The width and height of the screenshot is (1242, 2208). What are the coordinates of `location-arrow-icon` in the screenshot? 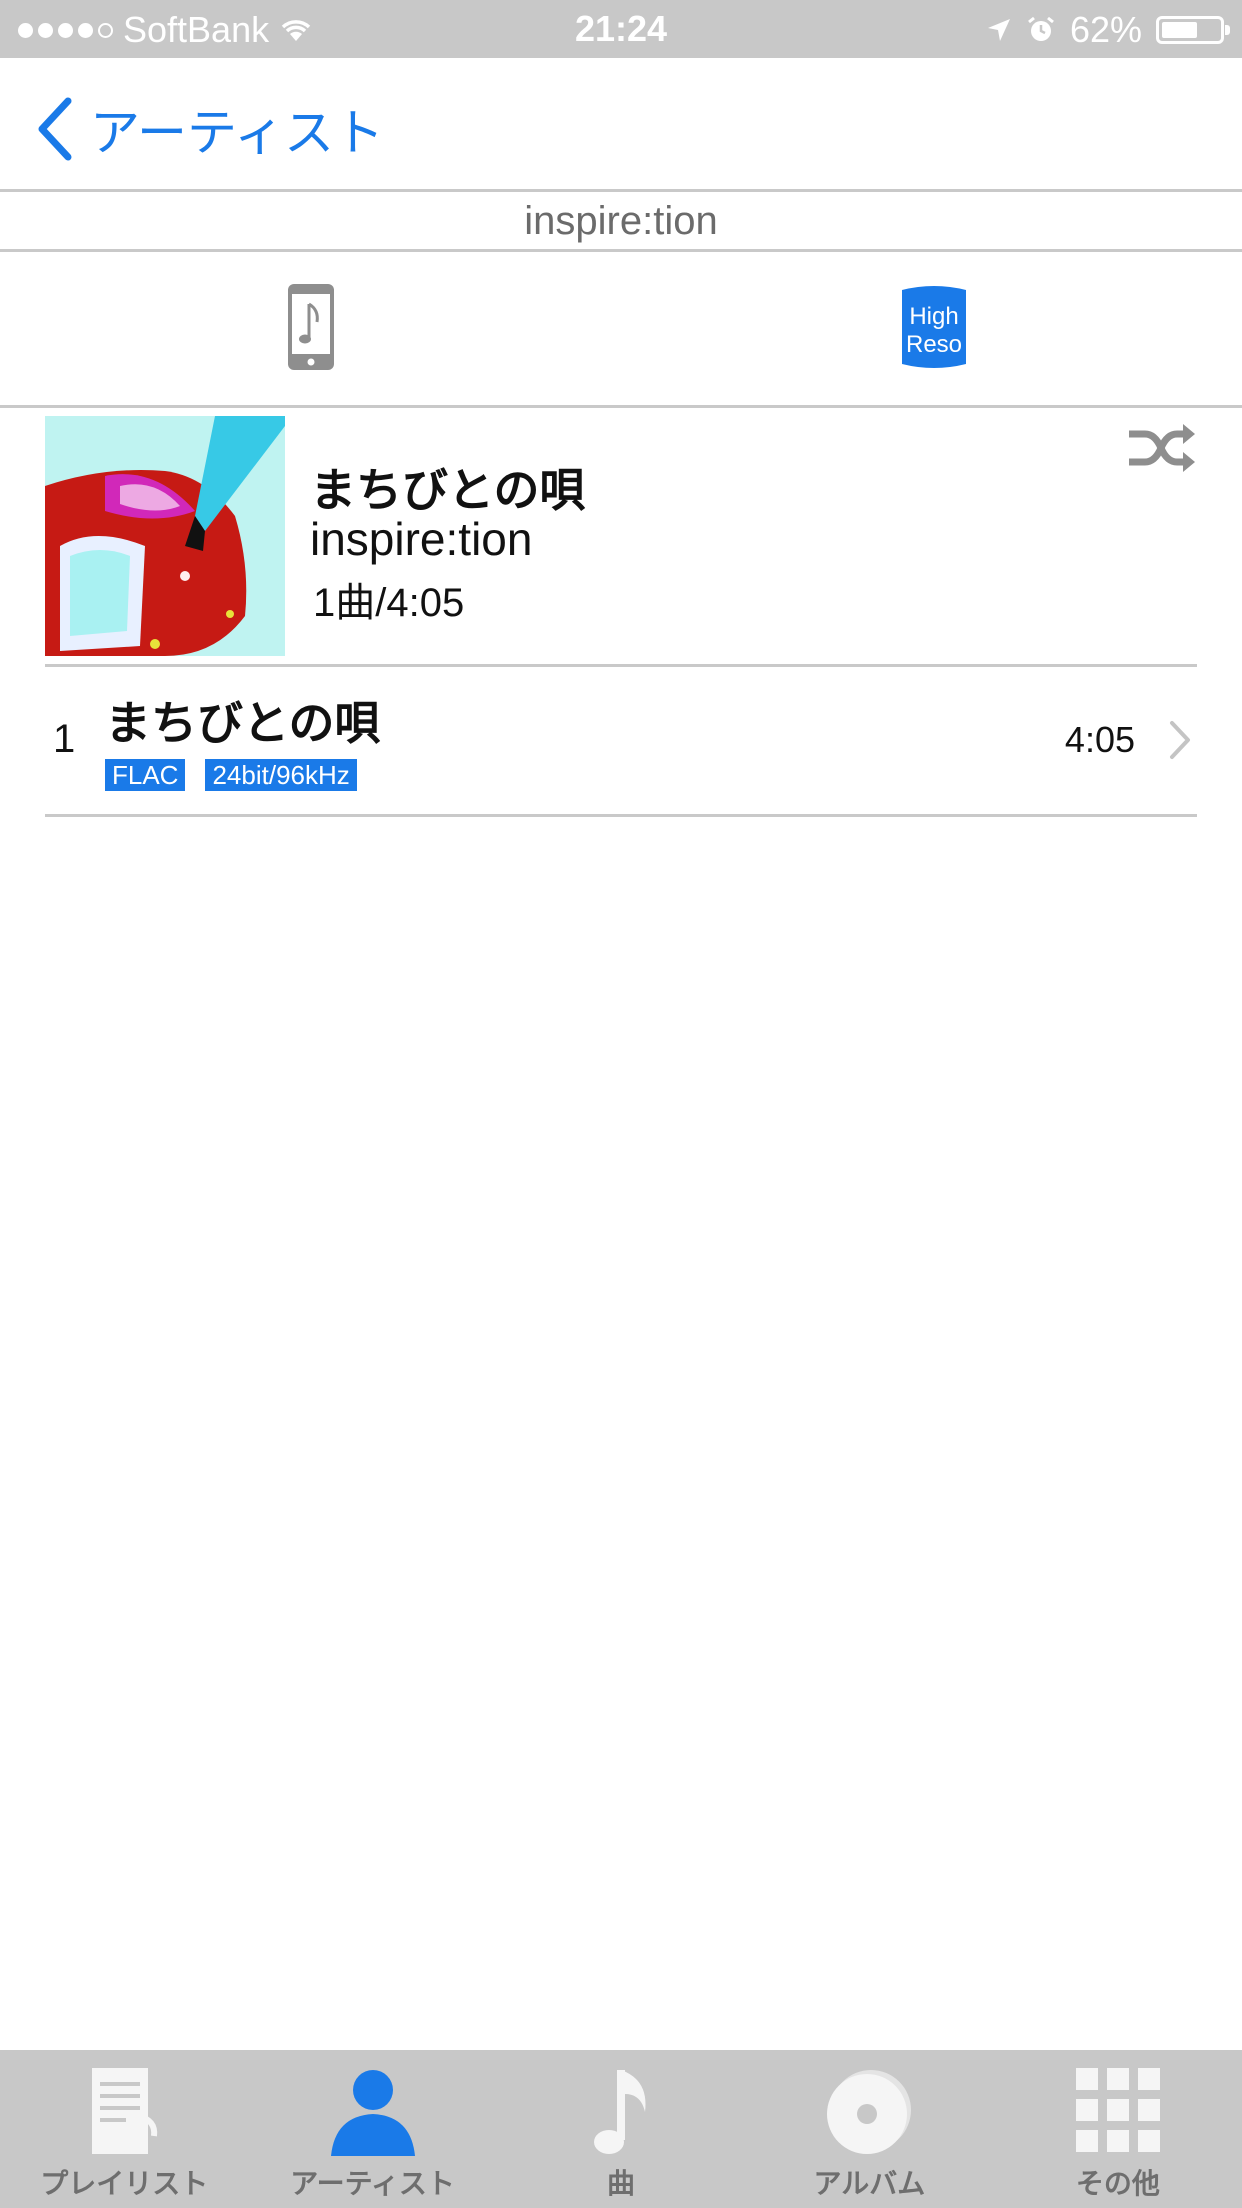 It's located at (998, 30).